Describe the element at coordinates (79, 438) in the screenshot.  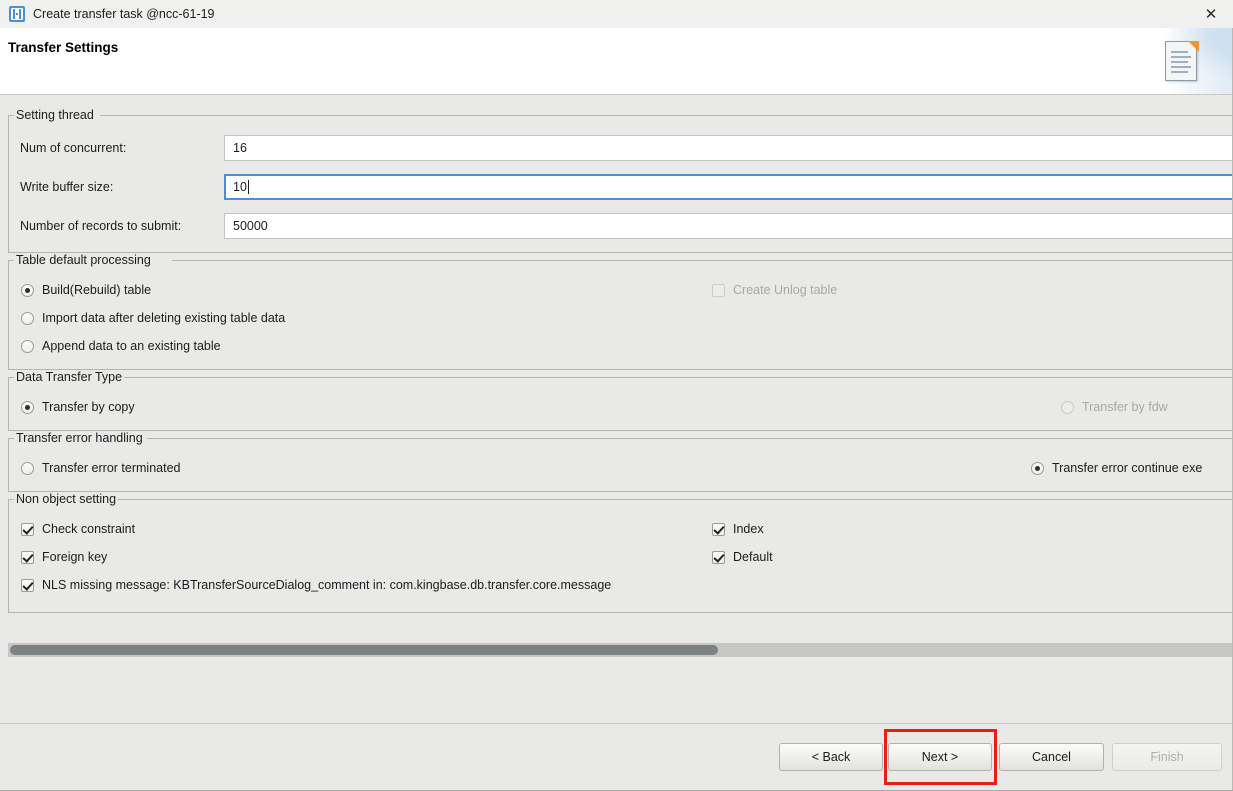
I see `group-label-transfer-error-handling: Transfer error handling` at that location.